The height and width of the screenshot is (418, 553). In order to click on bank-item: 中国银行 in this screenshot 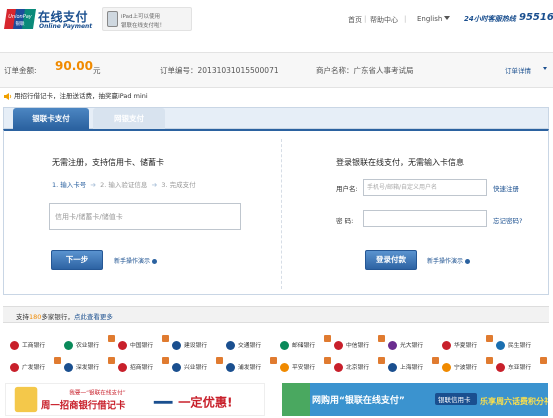, I will do `click(135, 346)`.